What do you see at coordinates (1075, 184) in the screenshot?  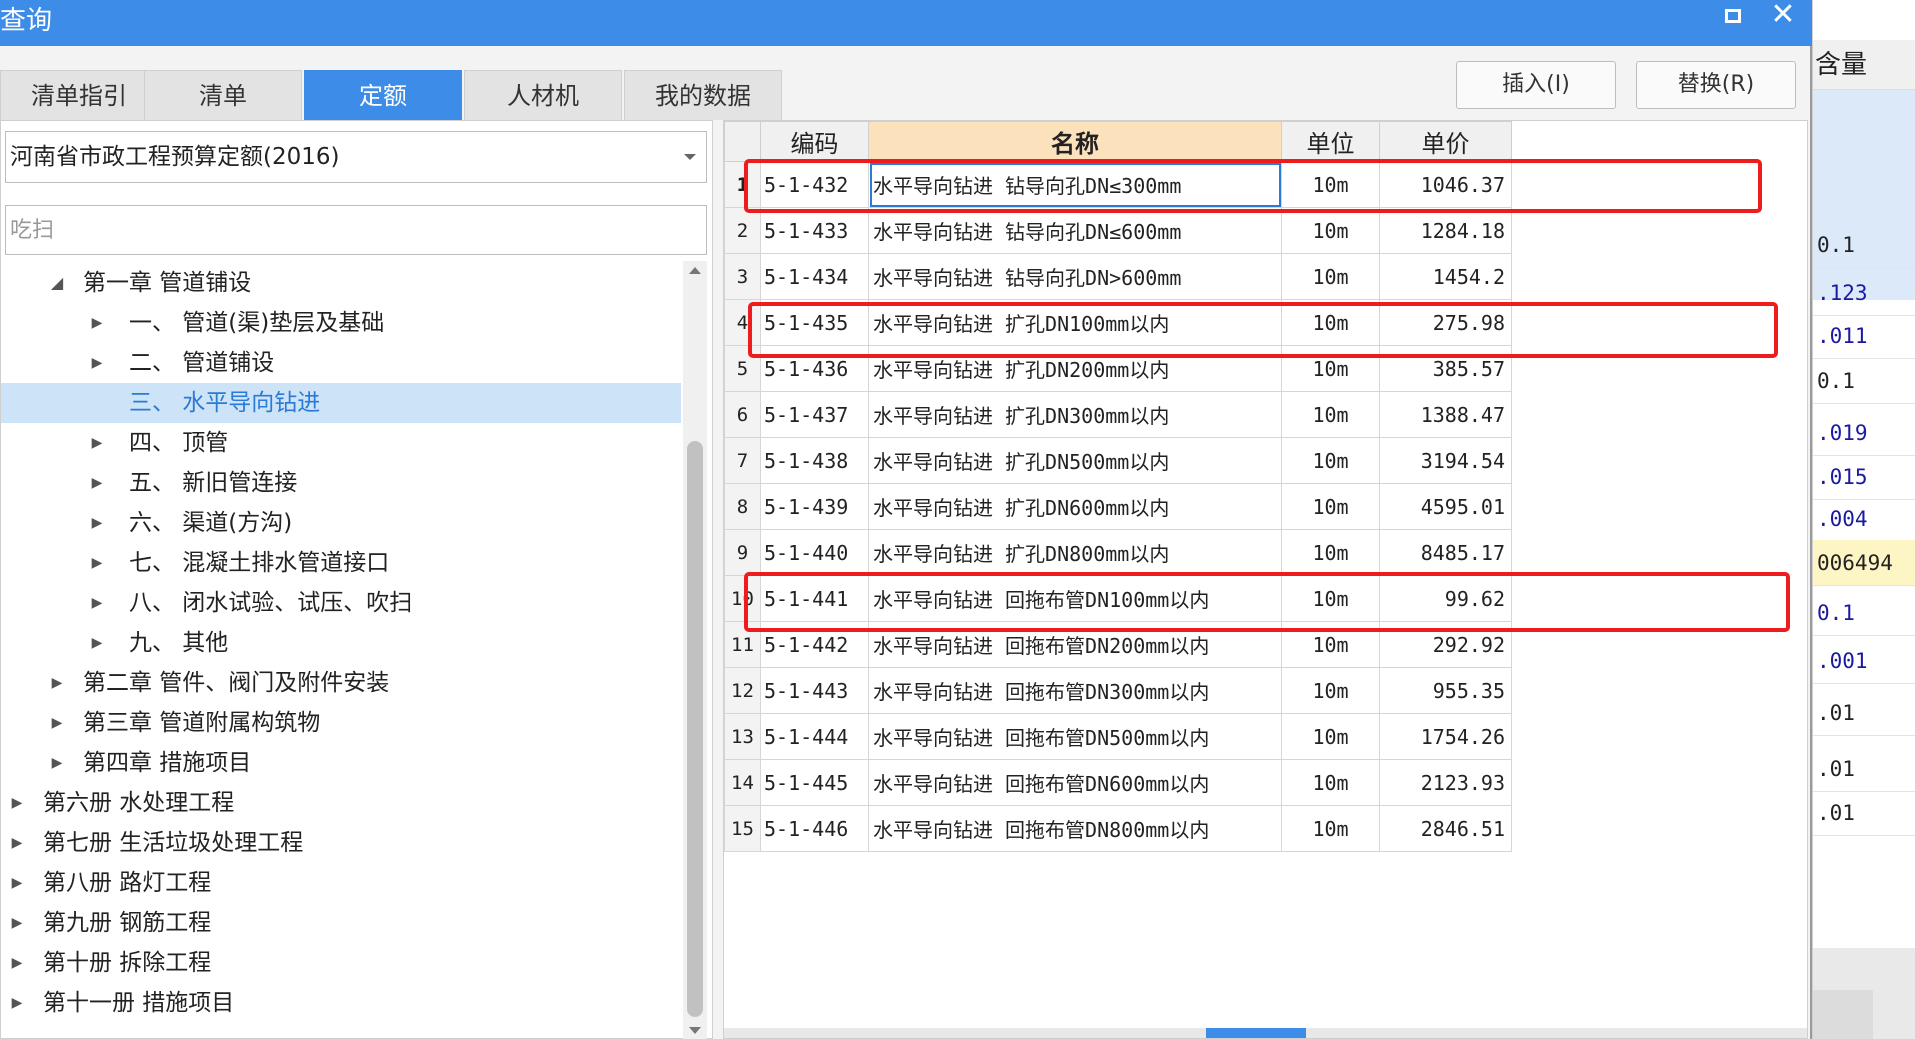 I see `name-cell: 水平导向钻进 钻导向孔DN≤300mm` at bounding box center [1075, 184].